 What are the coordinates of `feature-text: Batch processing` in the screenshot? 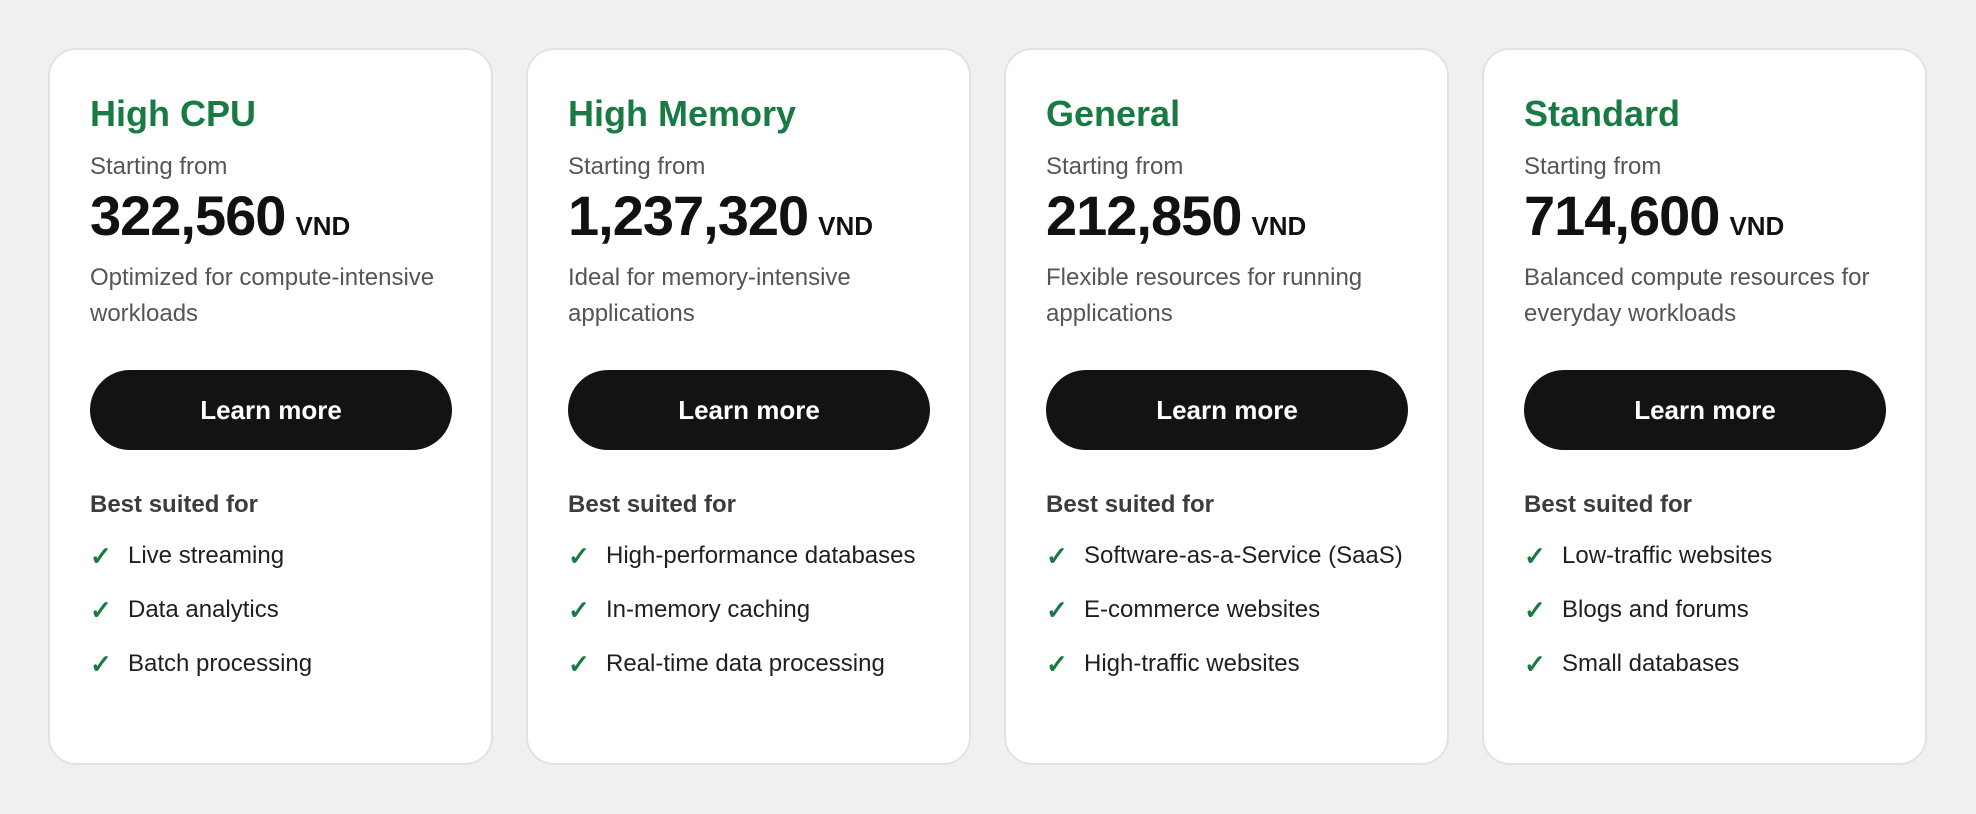 It's located at (220, 663).